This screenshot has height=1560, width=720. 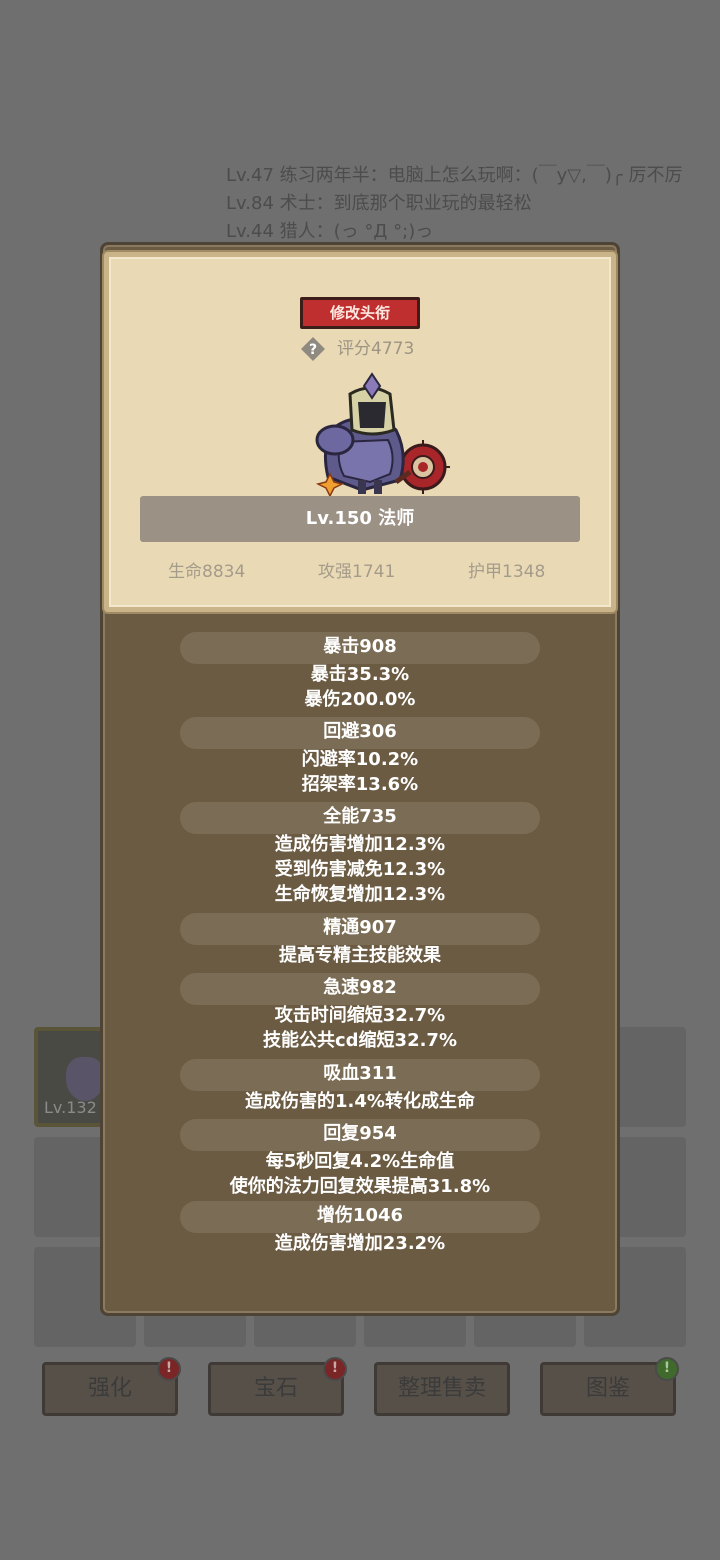 I want to click on sort-sell-button: 整理售卖, so click(x=442, y=1389).